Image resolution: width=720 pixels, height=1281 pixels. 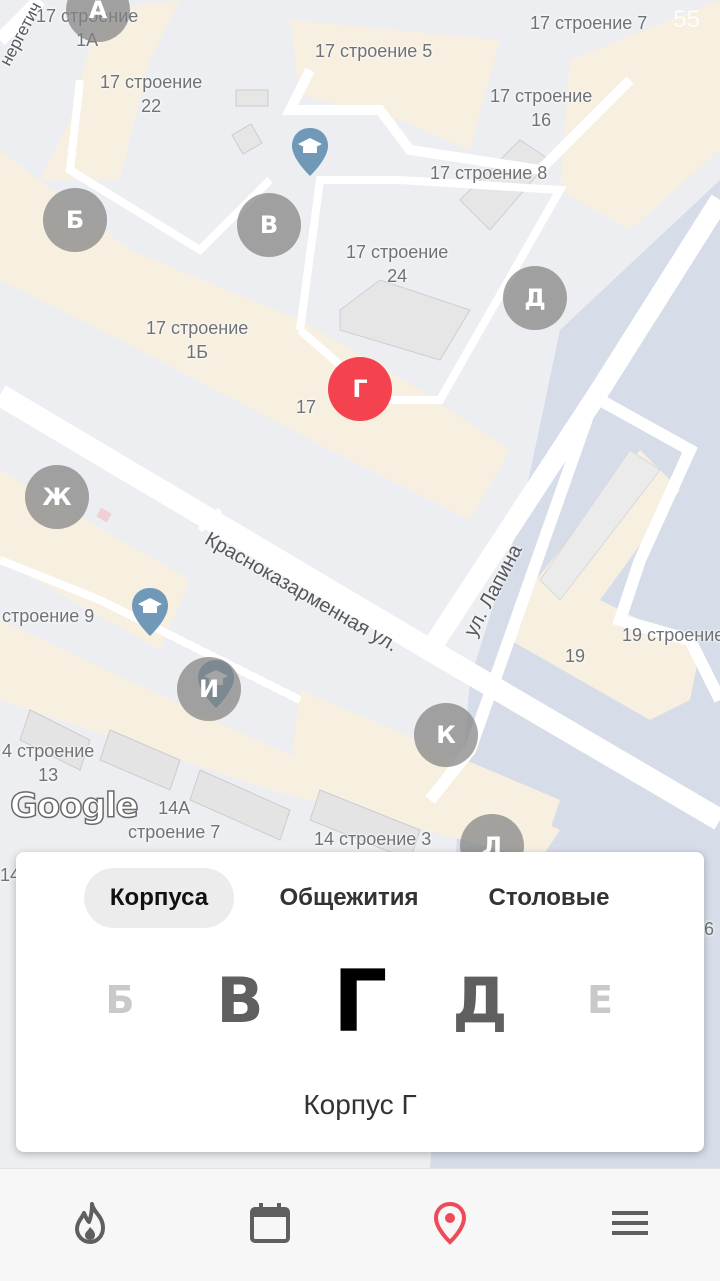 I want to click on building-marker: И, so click(x=209, y=689).